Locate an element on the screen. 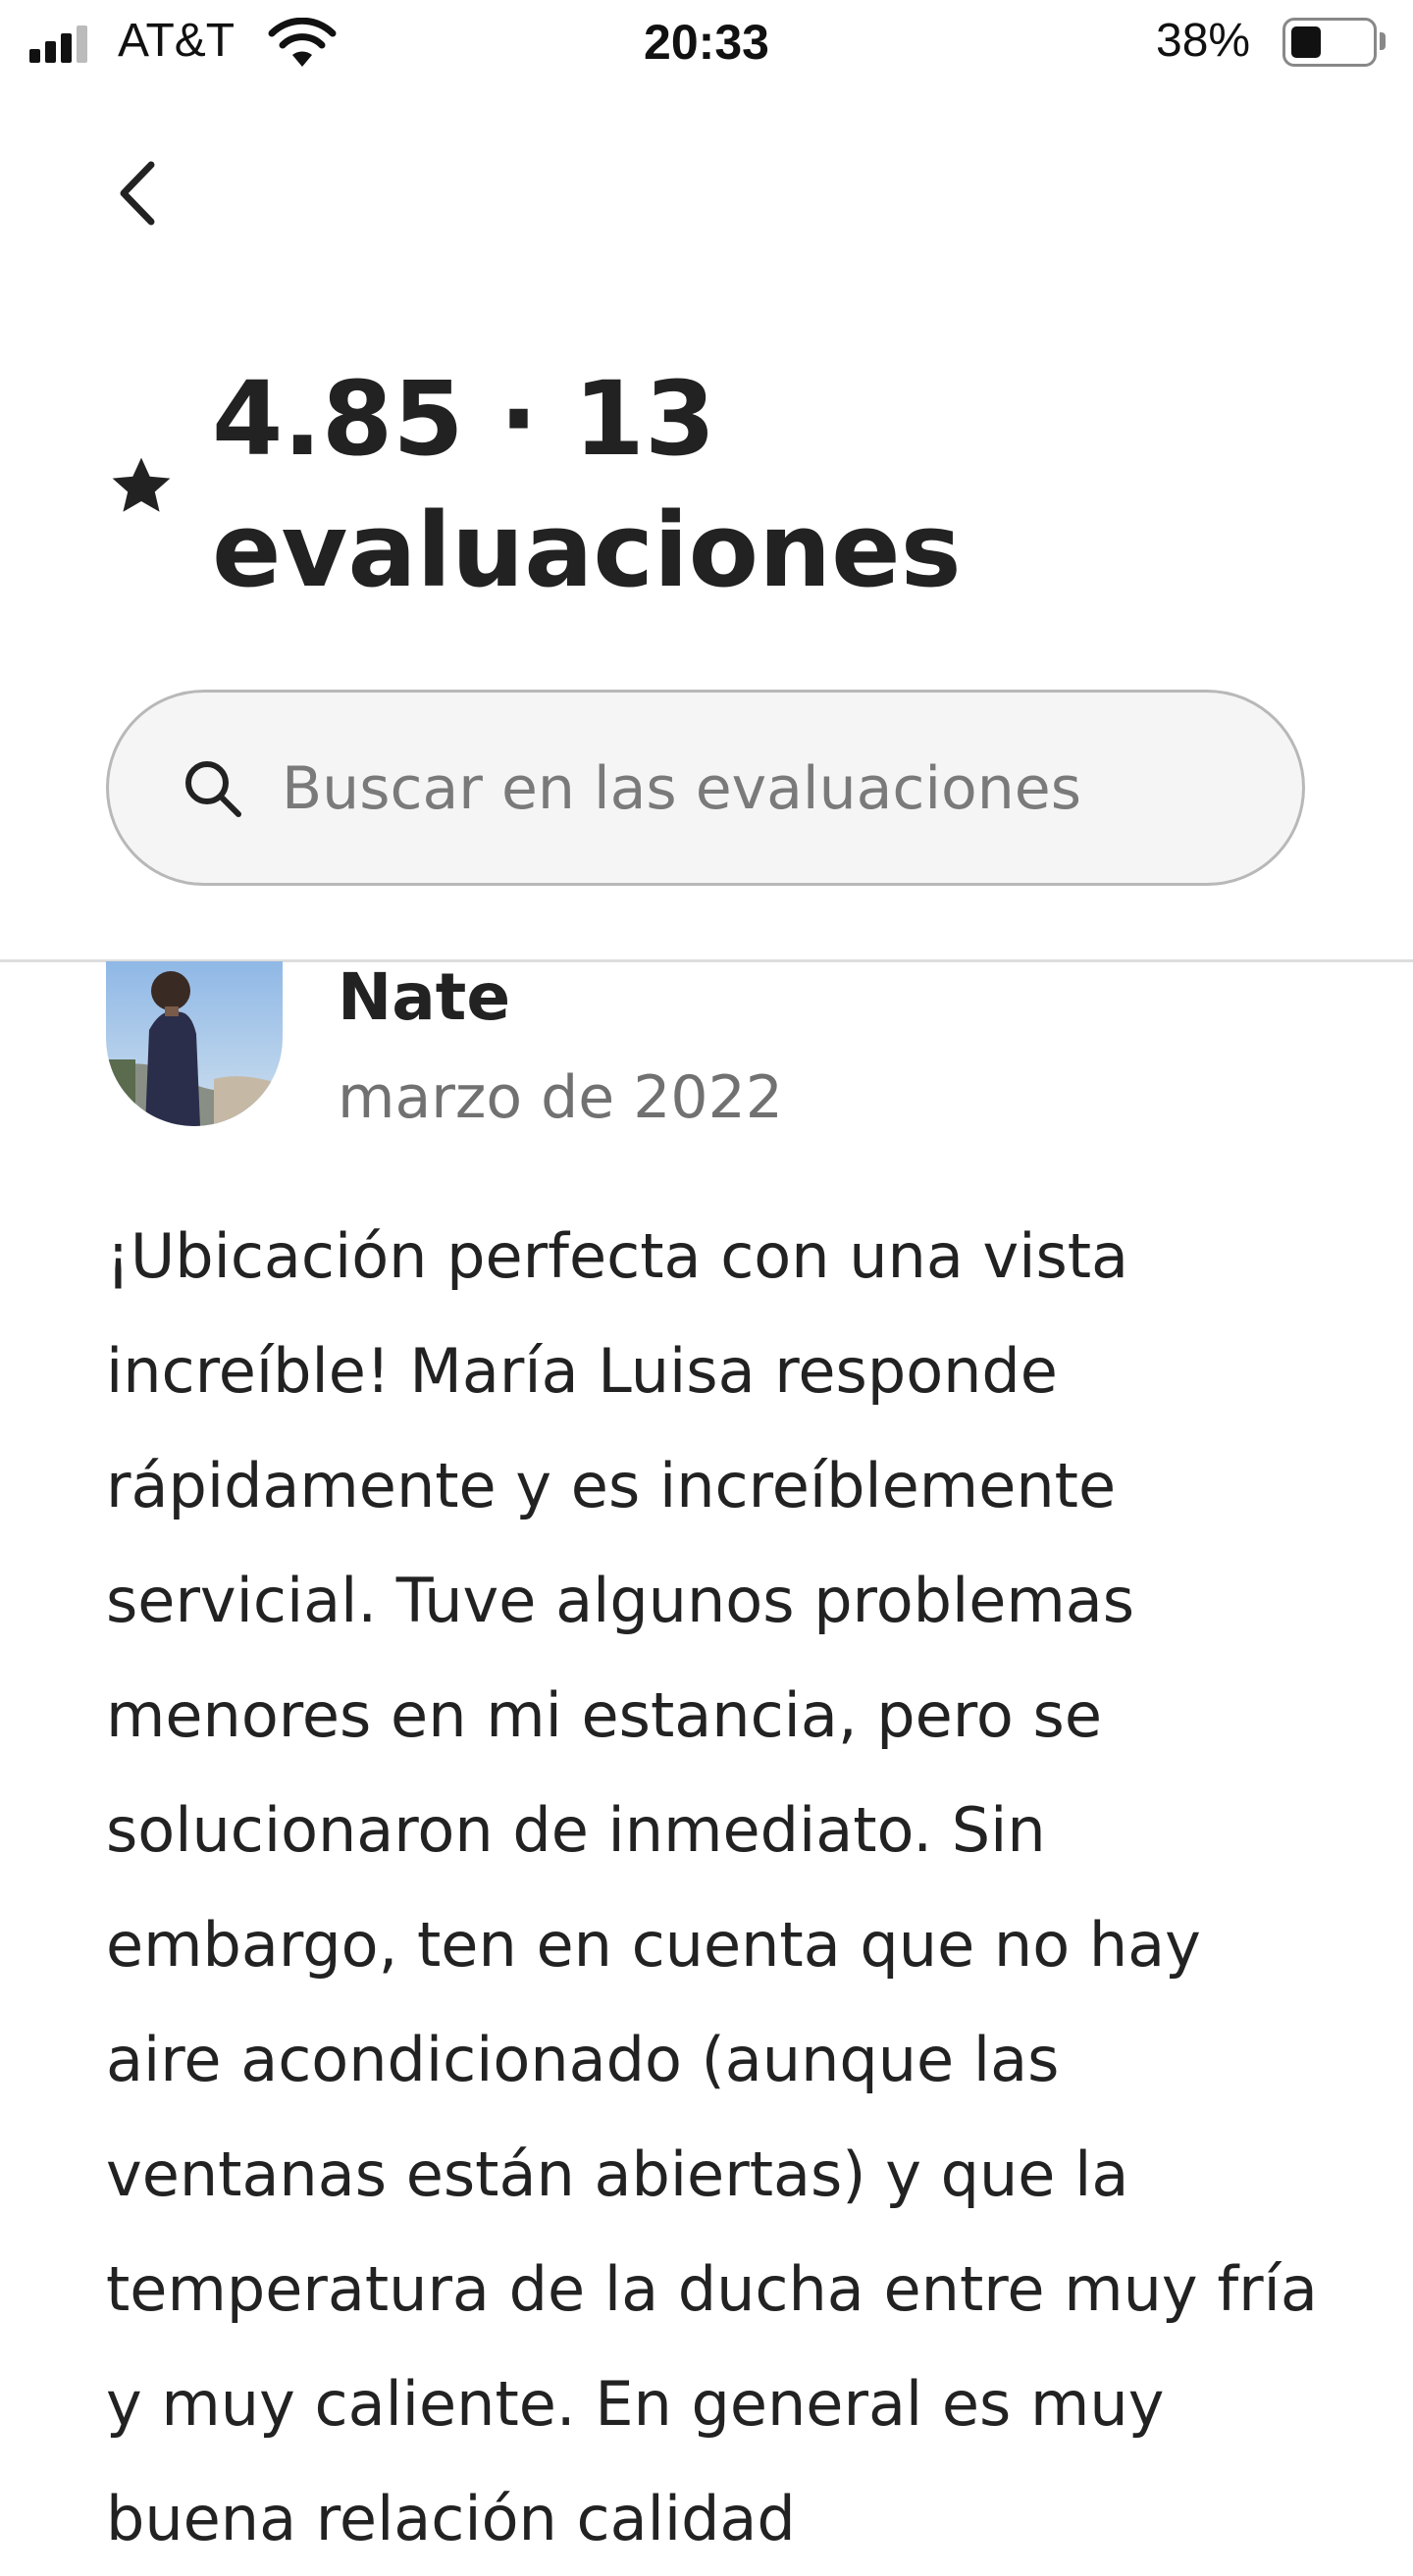 This screenshot has width=1413, height=2576. battery-tip is located at coordinates (1383, 41).